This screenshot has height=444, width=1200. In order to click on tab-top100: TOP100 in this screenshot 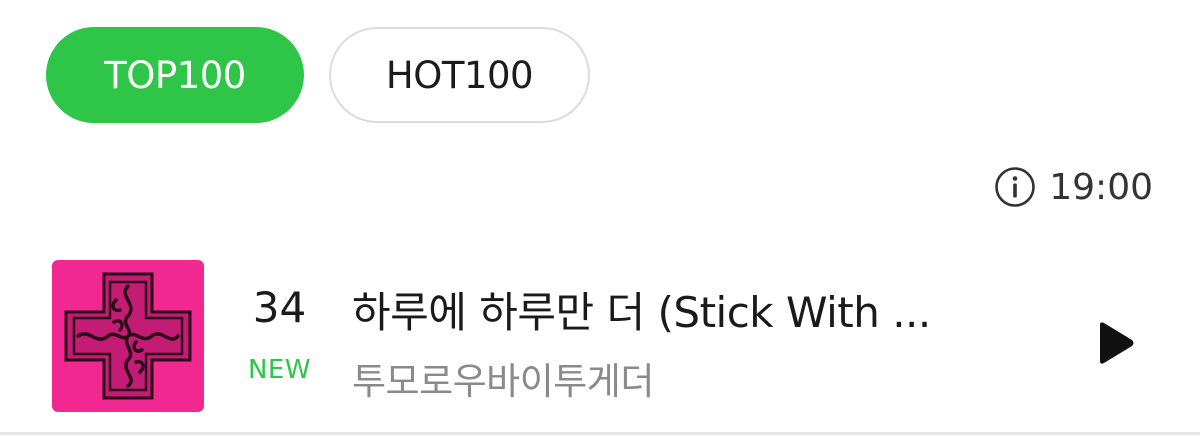, I will do `click(175, 75)`.